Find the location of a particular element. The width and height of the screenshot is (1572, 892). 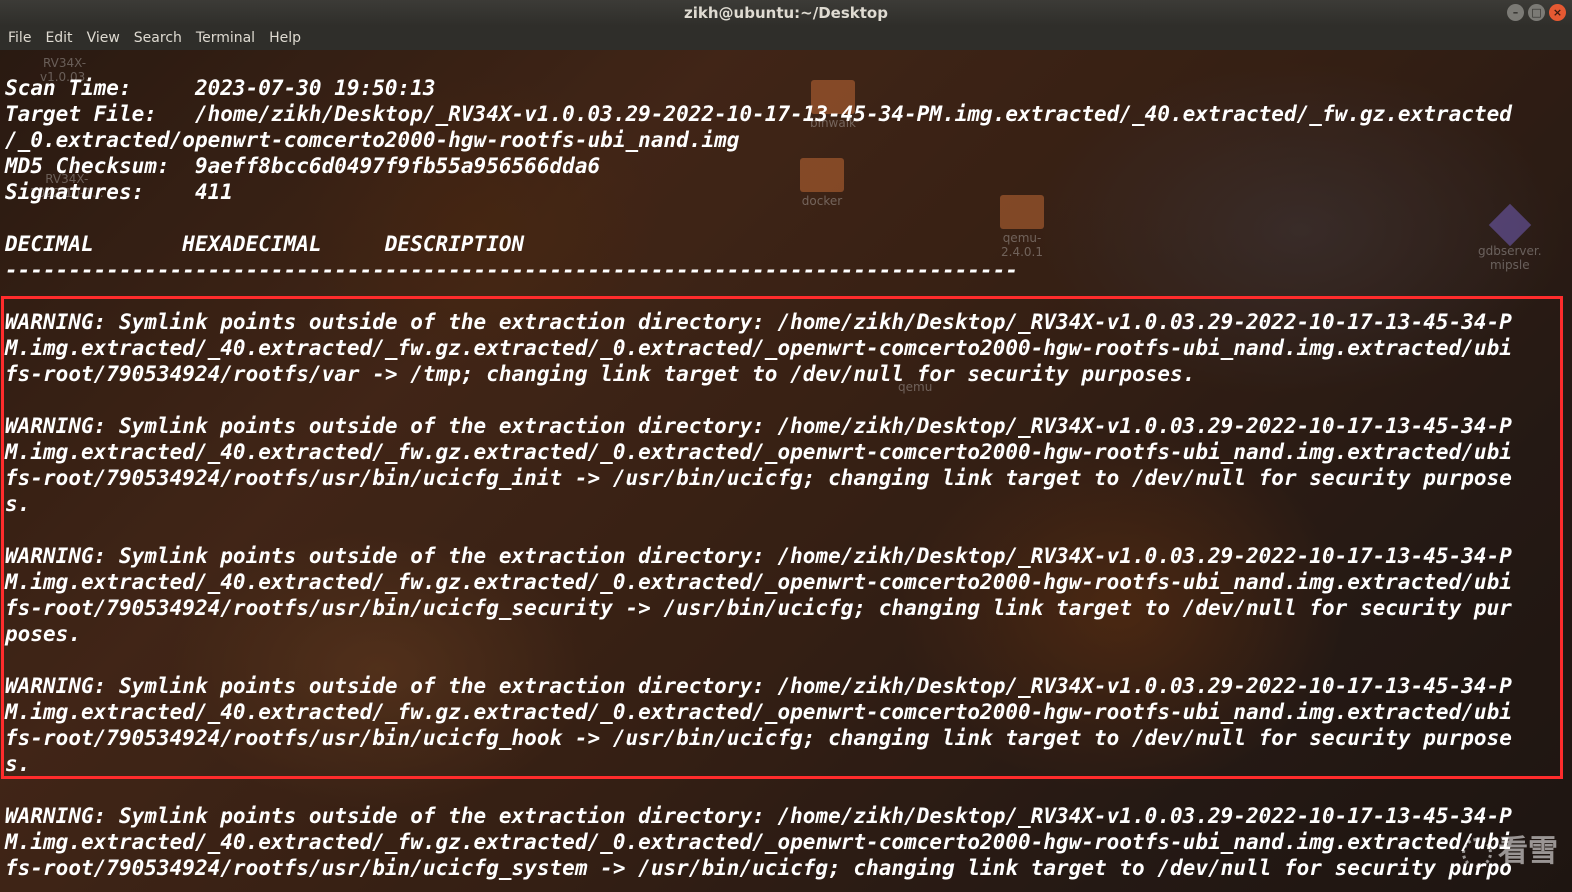

maximize-button: □ is located at coordinates (1536, 12).